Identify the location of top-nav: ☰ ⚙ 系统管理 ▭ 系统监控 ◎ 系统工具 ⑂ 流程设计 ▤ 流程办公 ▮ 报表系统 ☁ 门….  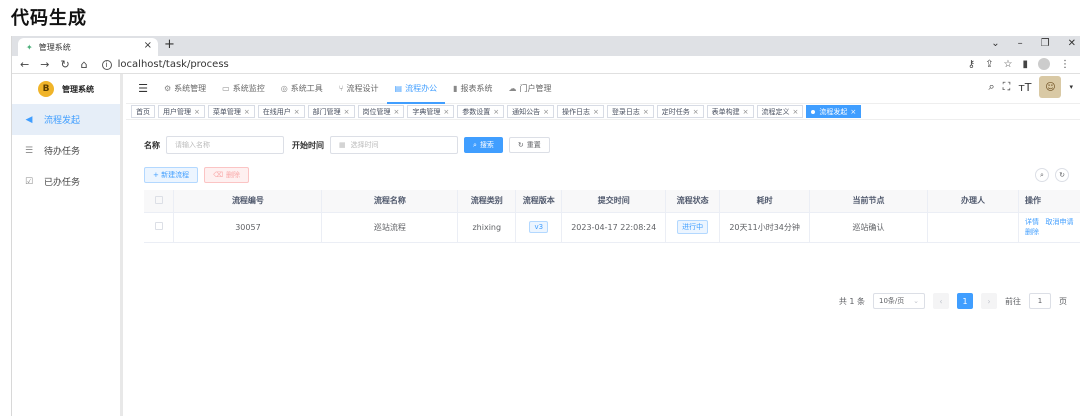
(603, 89).